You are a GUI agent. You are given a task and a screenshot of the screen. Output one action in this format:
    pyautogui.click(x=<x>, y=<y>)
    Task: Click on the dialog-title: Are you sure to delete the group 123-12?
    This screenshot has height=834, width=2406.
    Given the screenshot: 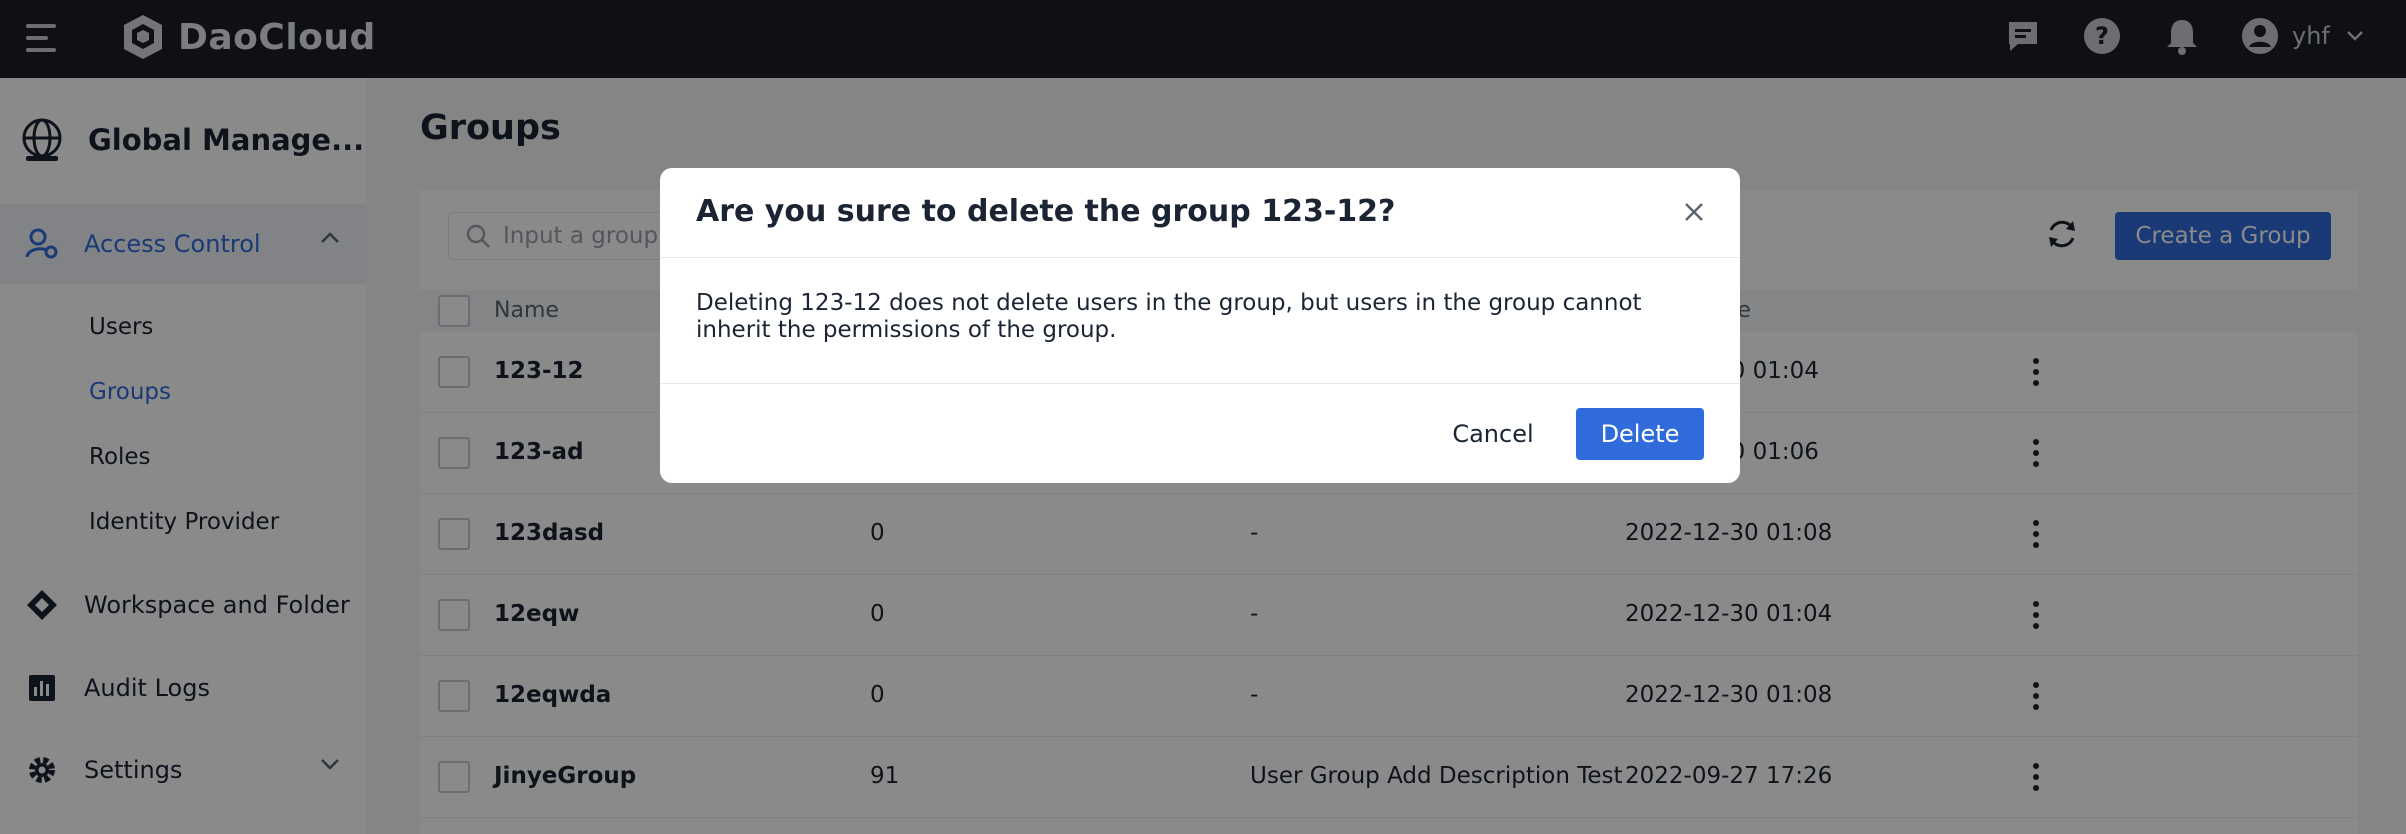 What is the action you would take?
    pyautogui.click(x=1046, y=211)
    